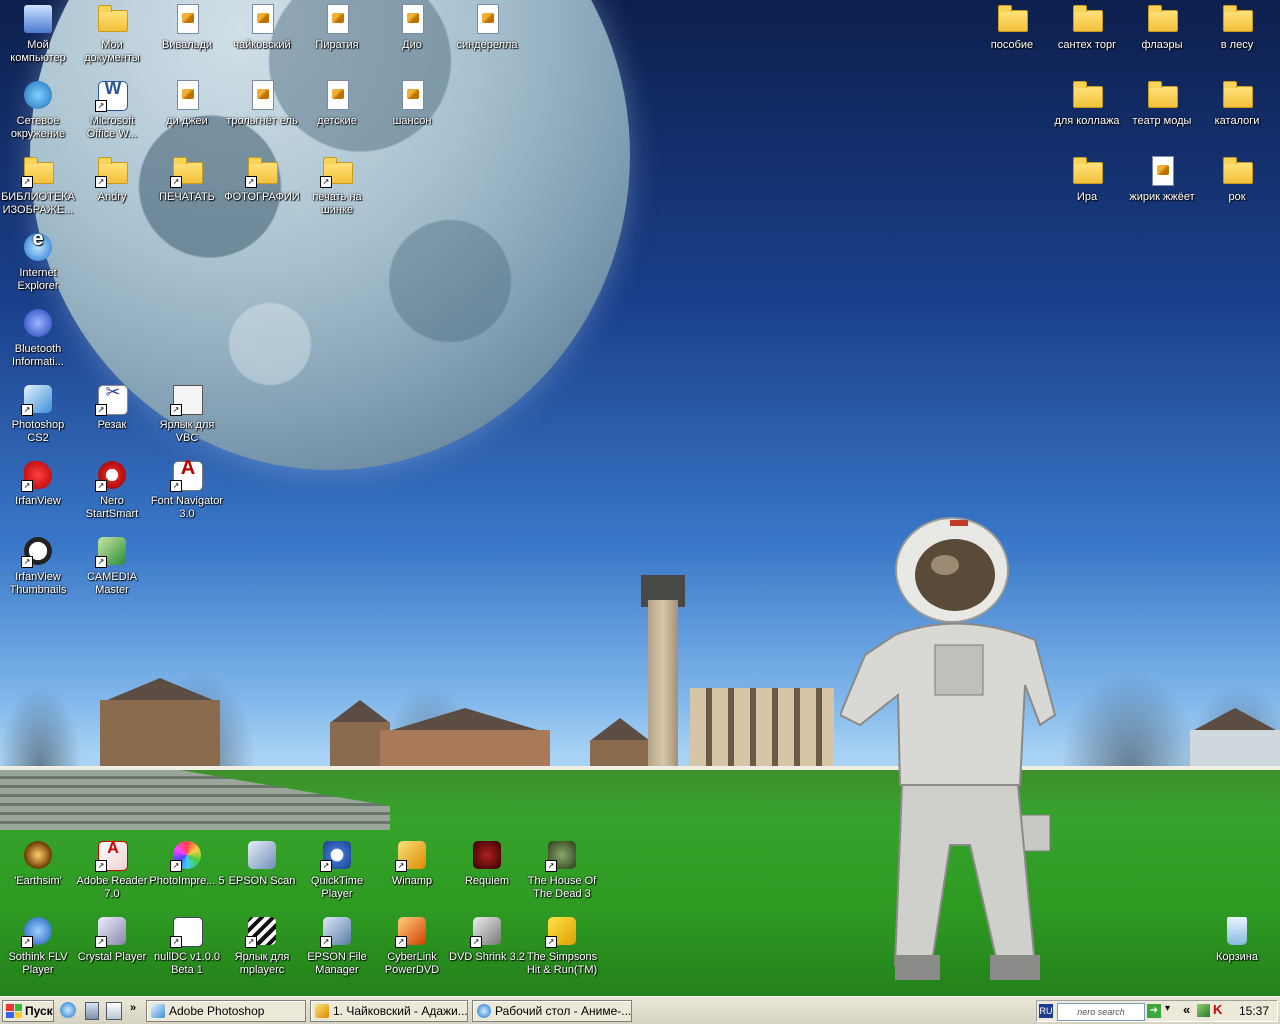 The height and width of the screenshot is (1024, 1280). I want to click on desktop-icon-network: Сетевое окружение, so click(38, 109).